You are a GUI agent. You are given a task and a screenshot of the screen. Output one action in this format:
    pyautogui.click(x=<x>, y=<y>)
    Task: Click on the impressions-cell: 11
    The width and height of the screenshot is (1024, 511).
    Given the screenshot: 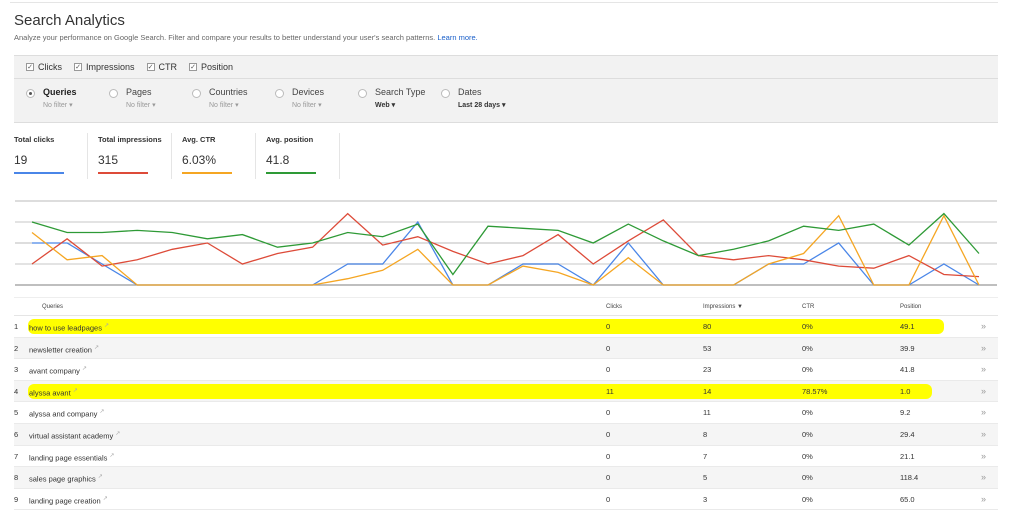 What is the action you would take?
    pyautogui.click(x=707, y=413)
    